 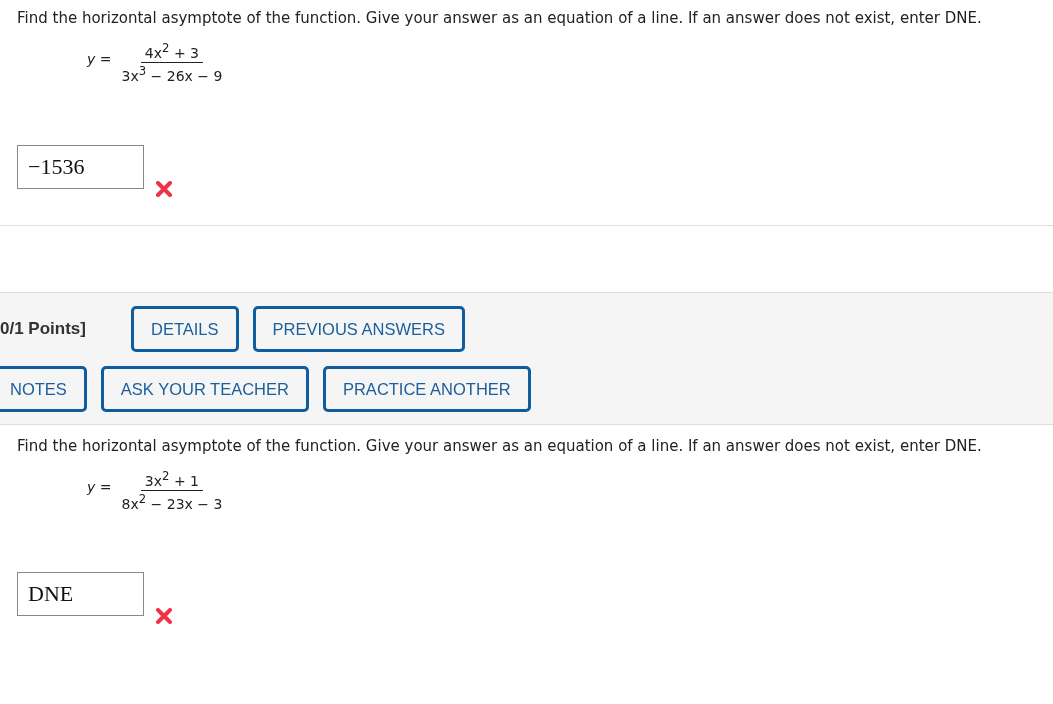 What do you see at coordinates (204, 389) in the screenshot?
I see `question-button: ASK YOUR TEACHER` at bounding box center [204, 389].